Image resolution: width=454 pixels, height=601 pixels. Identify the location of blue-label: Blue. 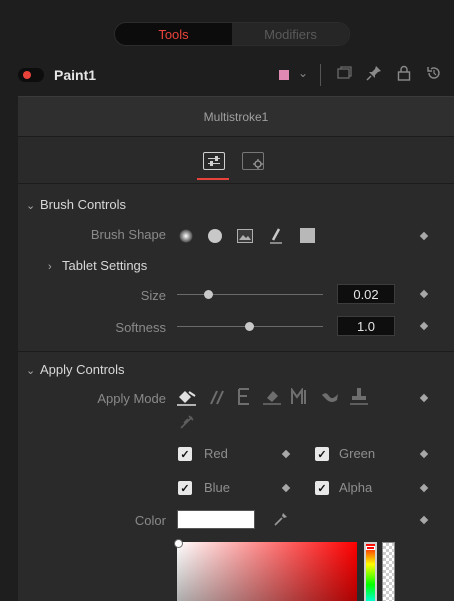
(217, 487).